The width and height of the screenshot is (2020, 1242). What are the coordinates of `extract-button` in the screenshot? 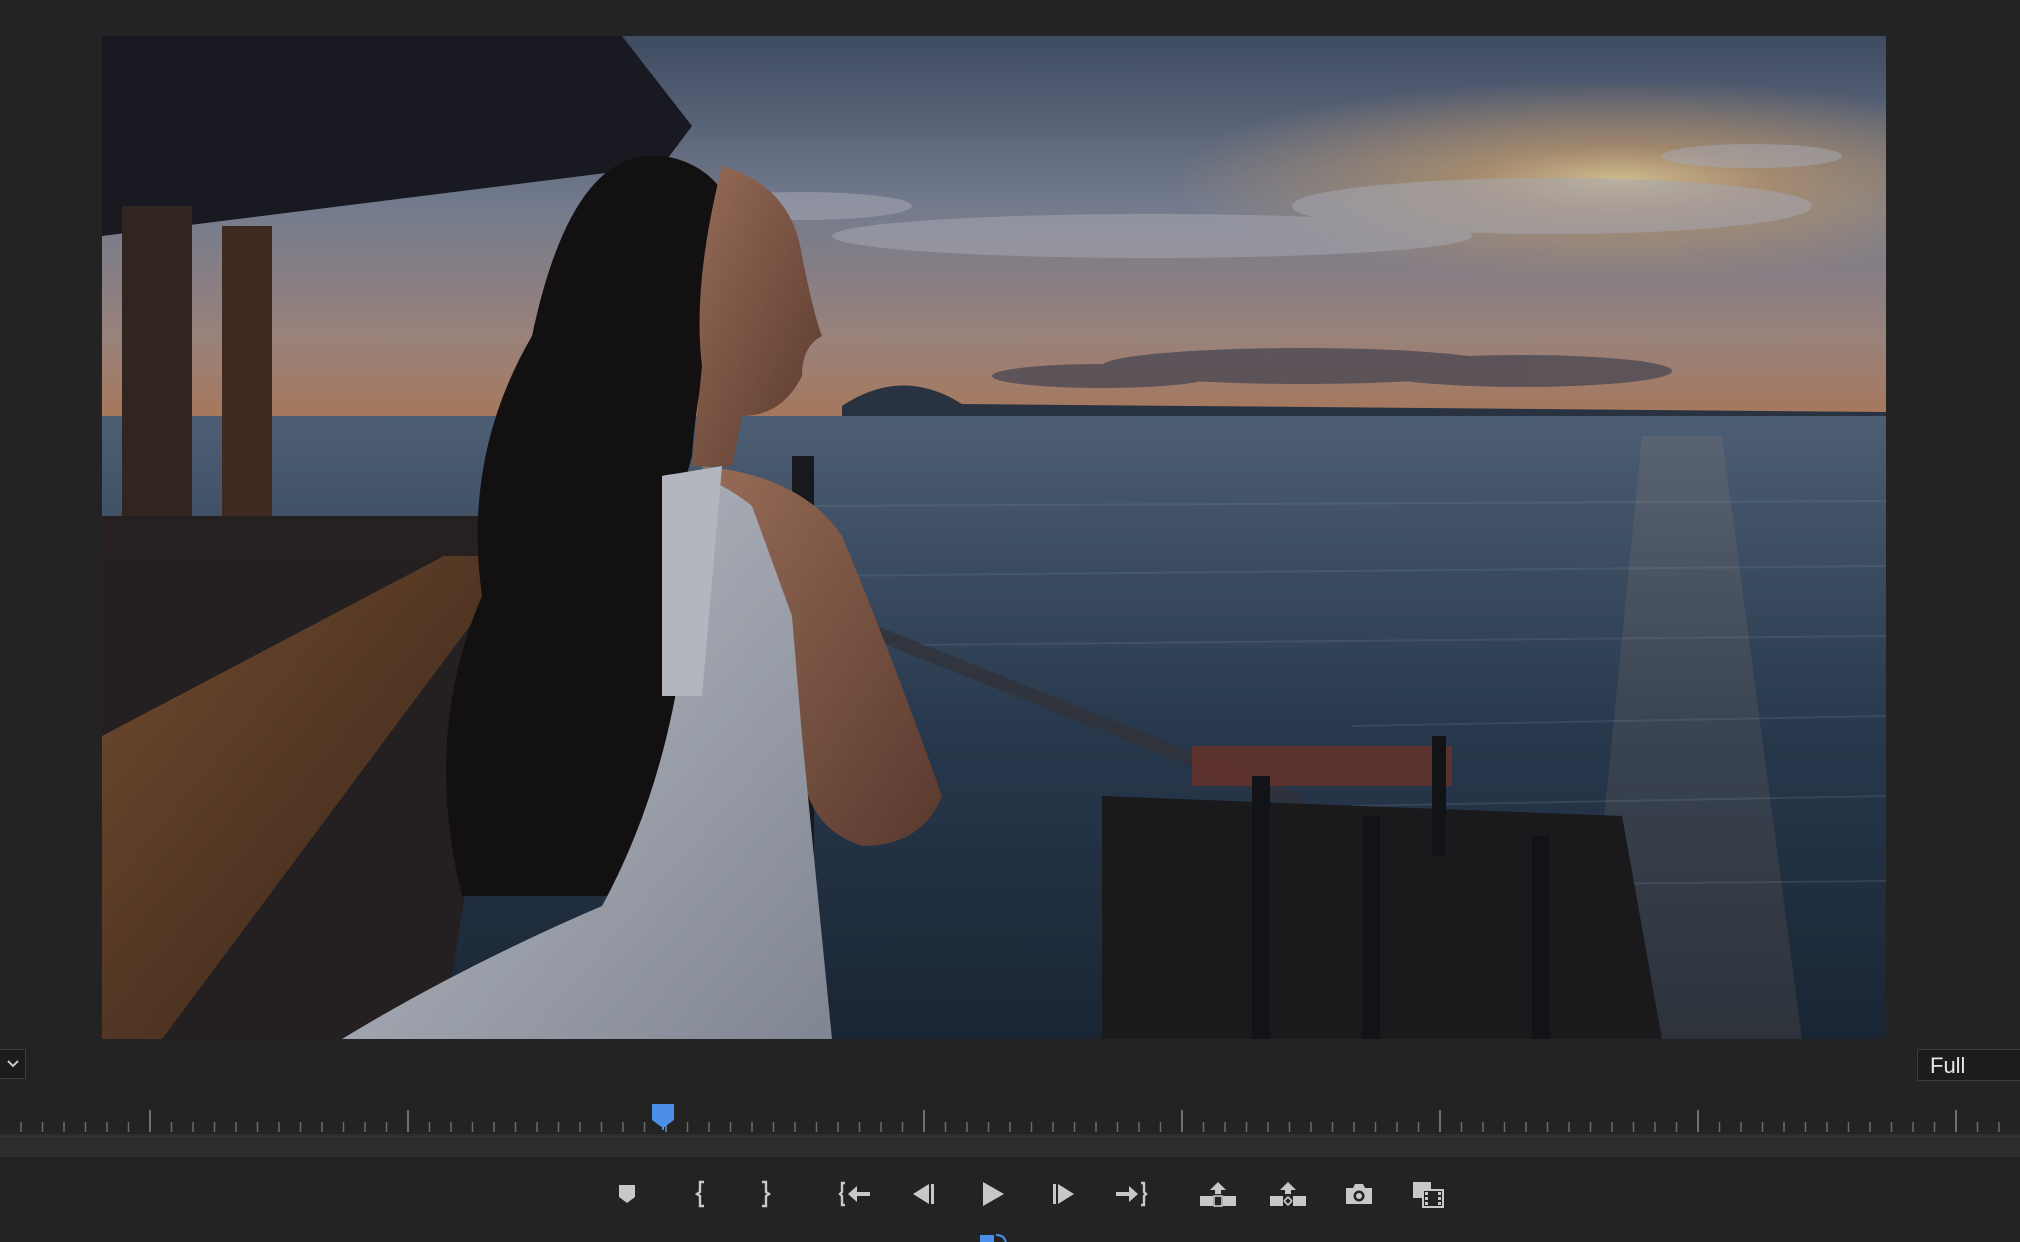 It's located at (1288, 1194).